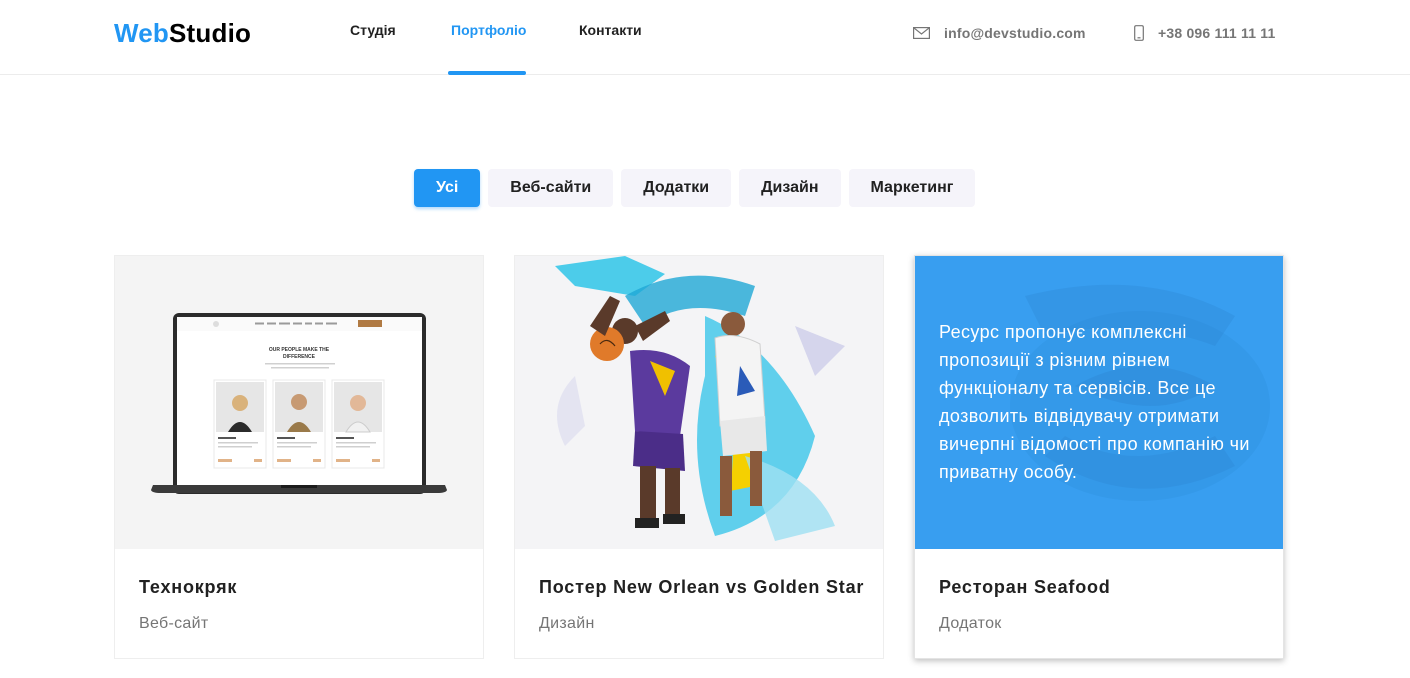 Image resolution: width=1410 pixels, height=678 pixels. Describe the element at coordinates (1025, 587) in the screenshot. I see `card-title: Ресторан Seafood` at that location.